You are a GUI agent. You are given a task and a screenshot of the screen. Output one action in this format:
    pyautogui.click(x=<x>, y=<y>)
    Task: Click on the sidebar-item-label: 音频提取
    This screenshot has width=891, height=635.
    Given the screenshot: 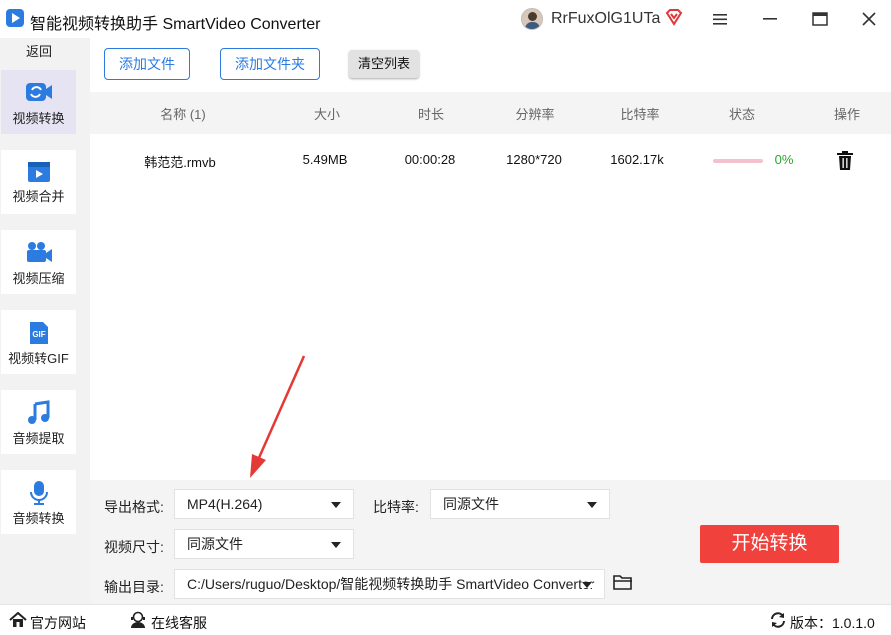 What is the action you would take?
    pyautogui.click(x=38, y=438)
    